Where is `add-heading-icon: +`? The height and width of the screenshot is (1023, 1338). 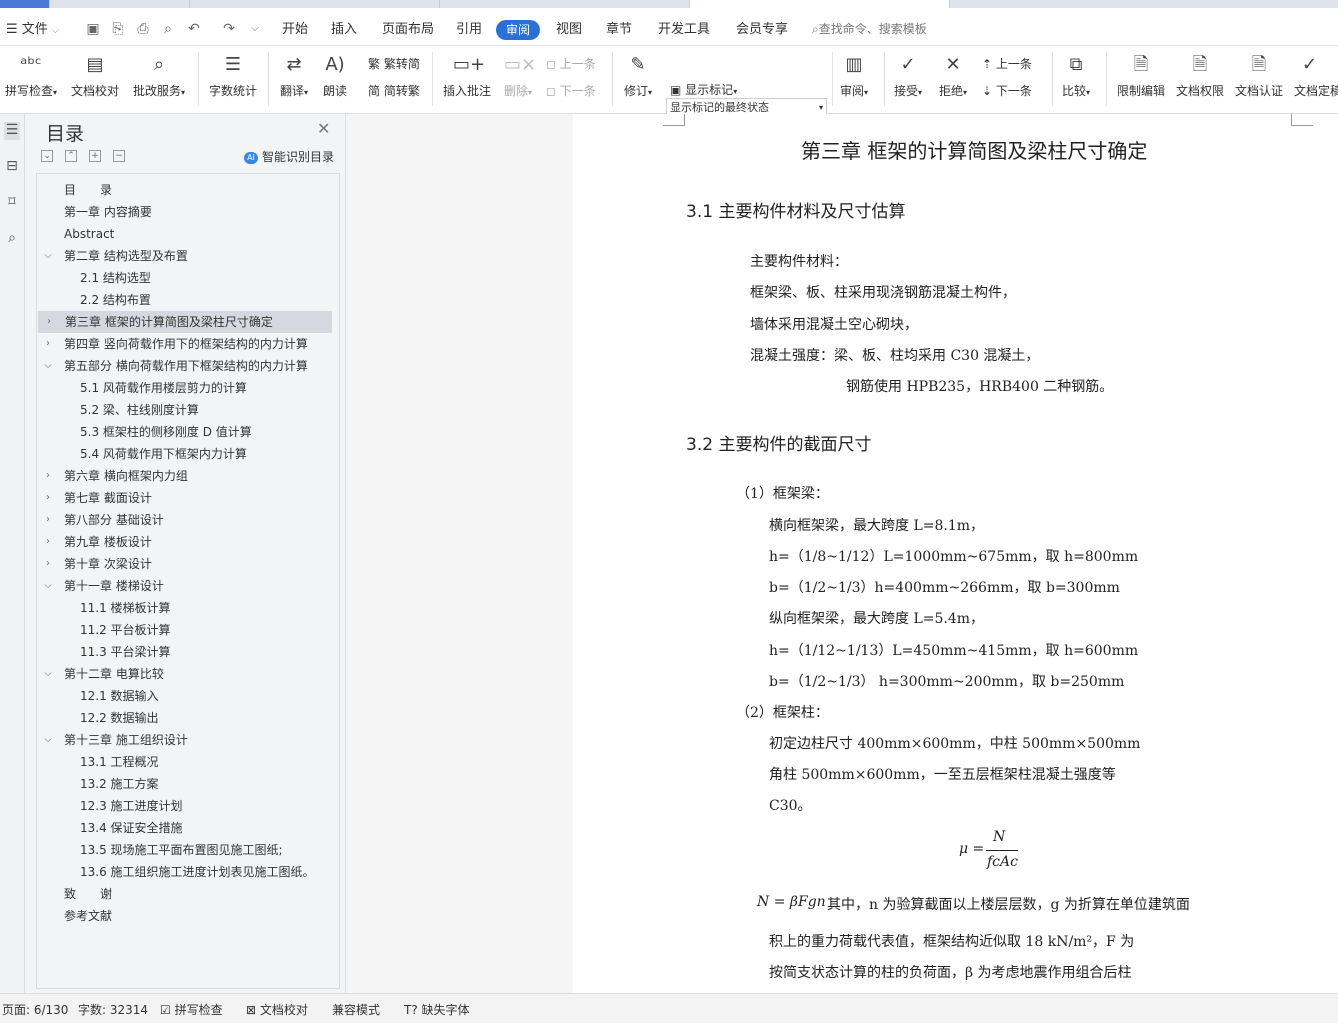 add-heading-icon: + is located at coordinates (95, 155).